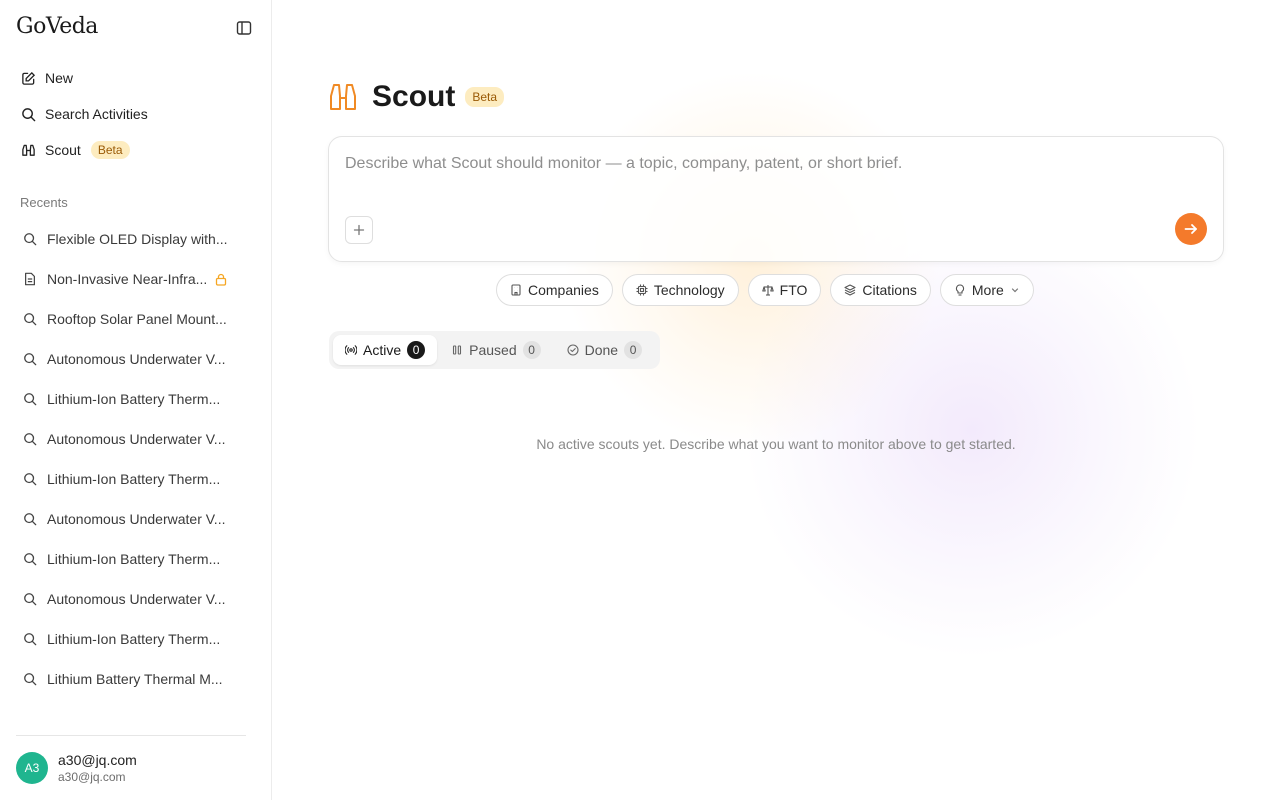  I want to click on chevron-down-icon, so click(1015, 290).